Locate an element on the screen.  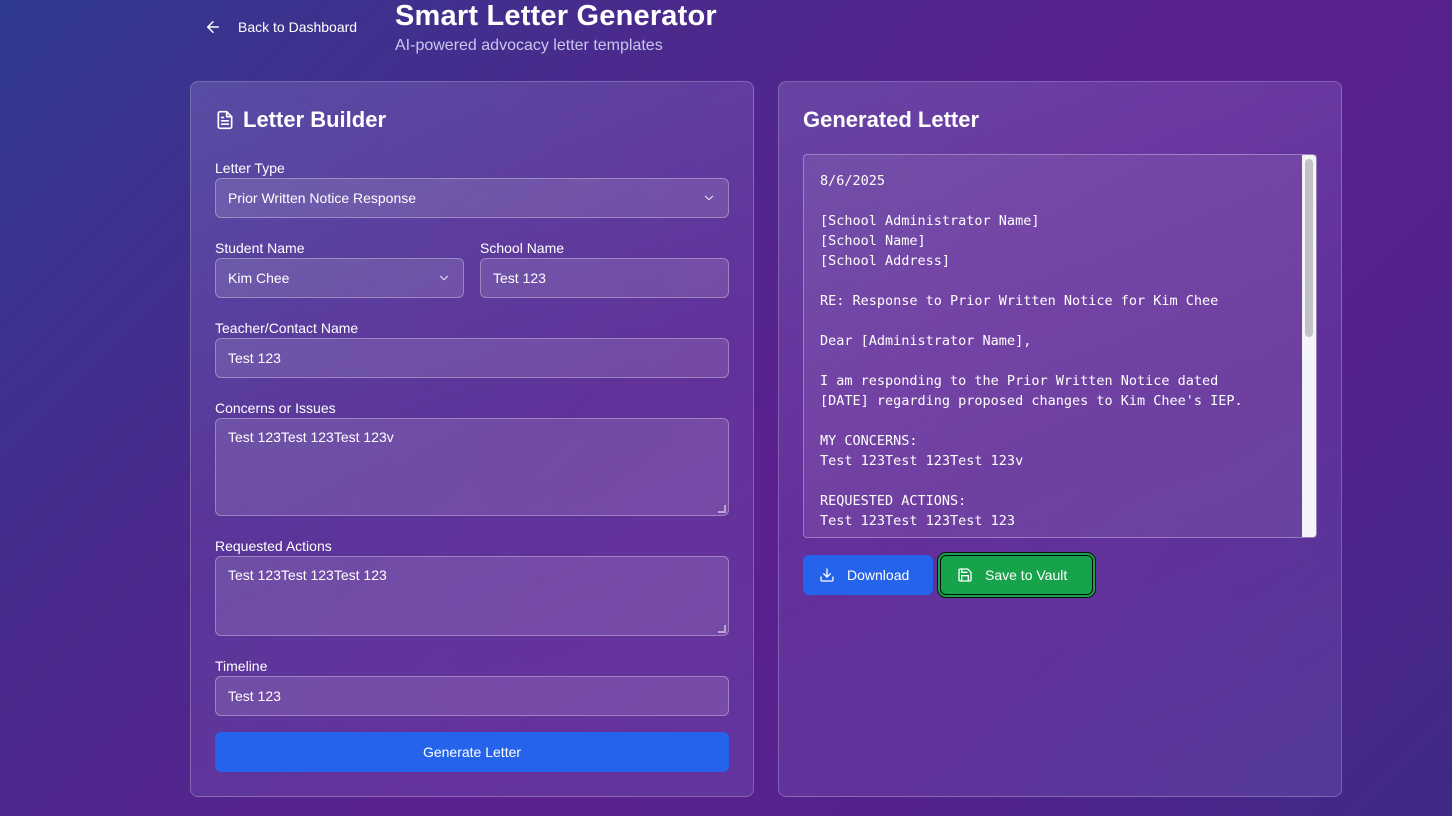
generated-letter-heading: Generated Letter is located at coordinates (891, 119).